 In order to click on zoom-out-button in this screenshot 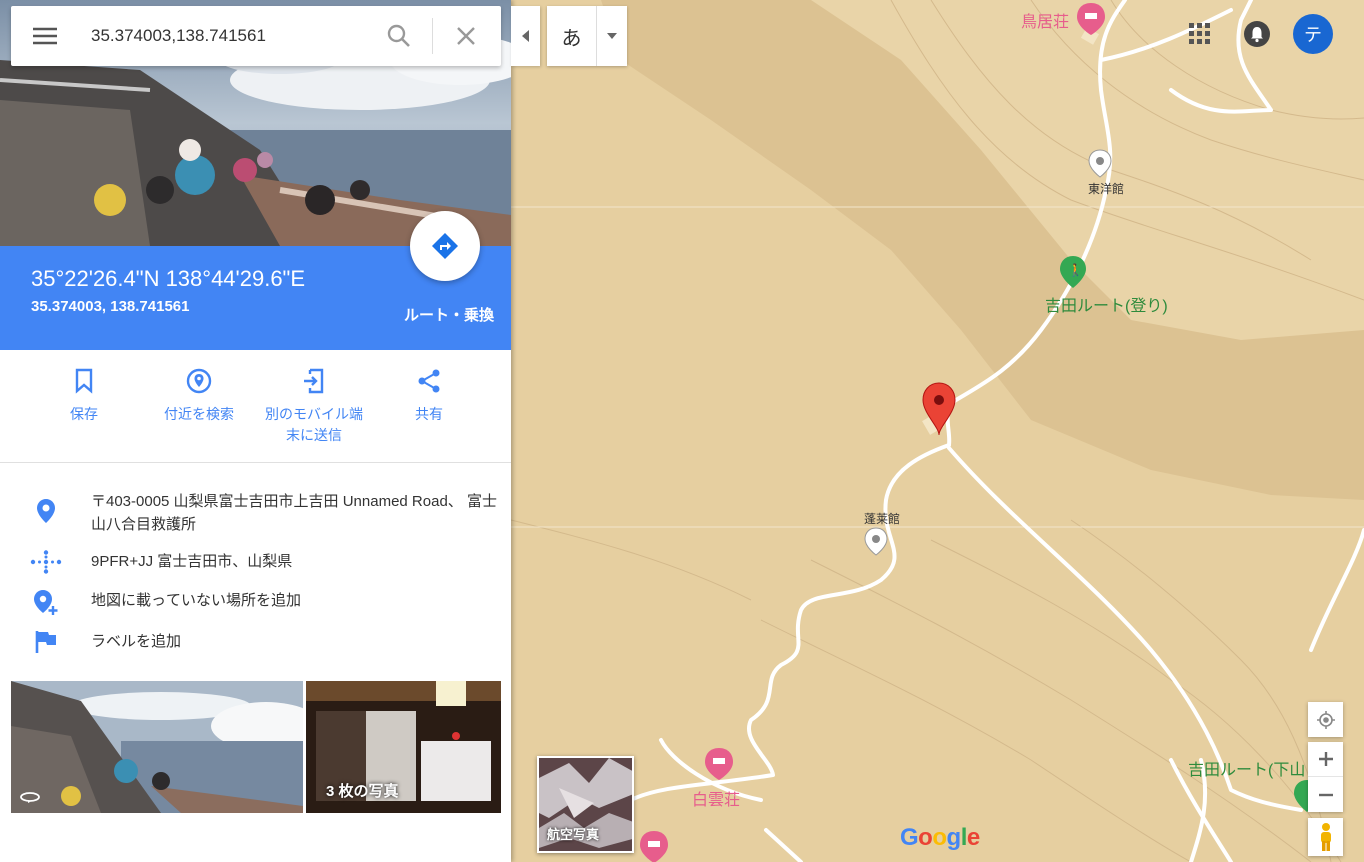, I will do `click(1325, 794)`.